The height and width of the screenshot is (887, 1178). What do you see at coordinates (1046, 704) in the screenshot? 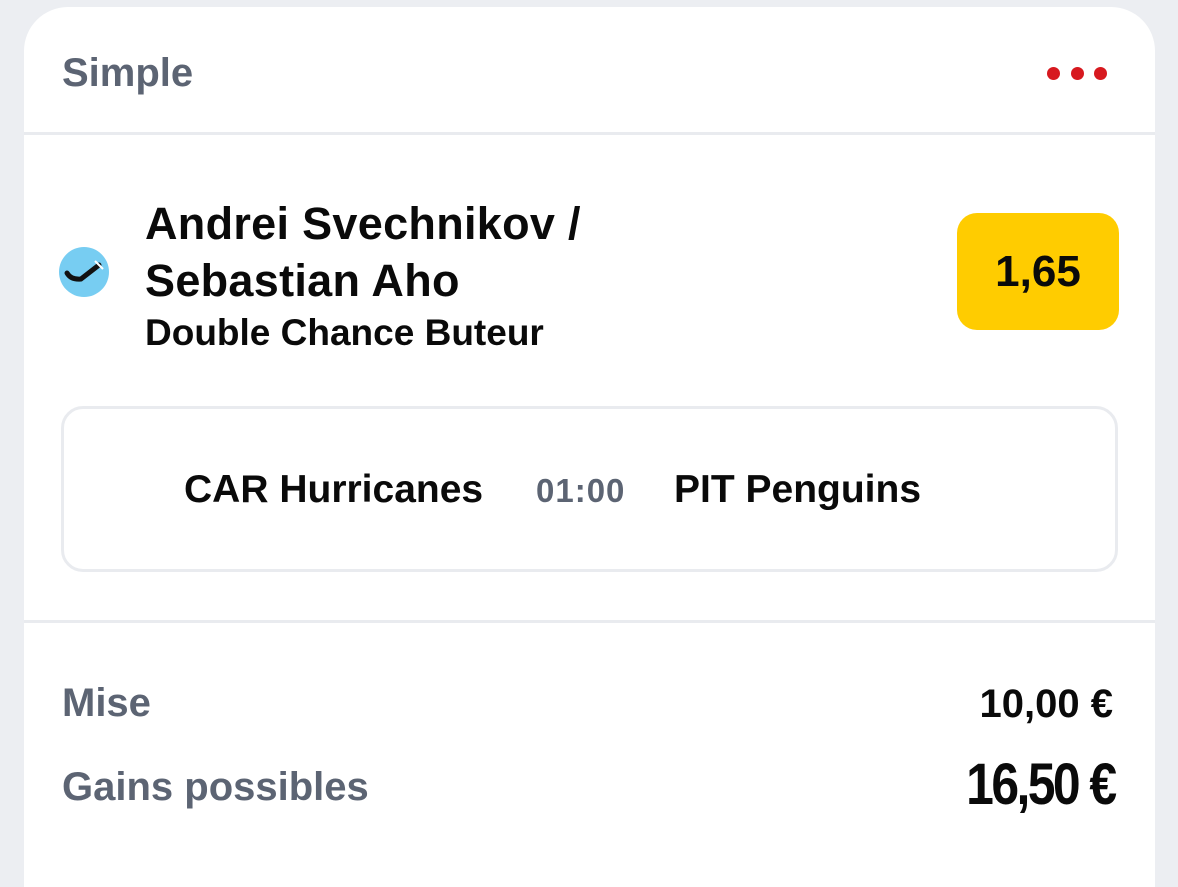
I see `stake-value: 10,00 €` at bounding box center [1046, 704].